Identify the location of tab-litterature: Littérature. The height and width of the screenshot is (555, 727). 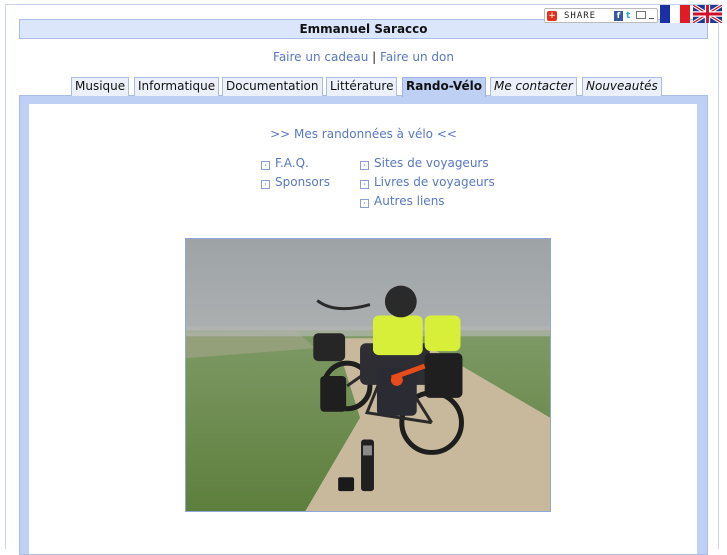
(362, 86).